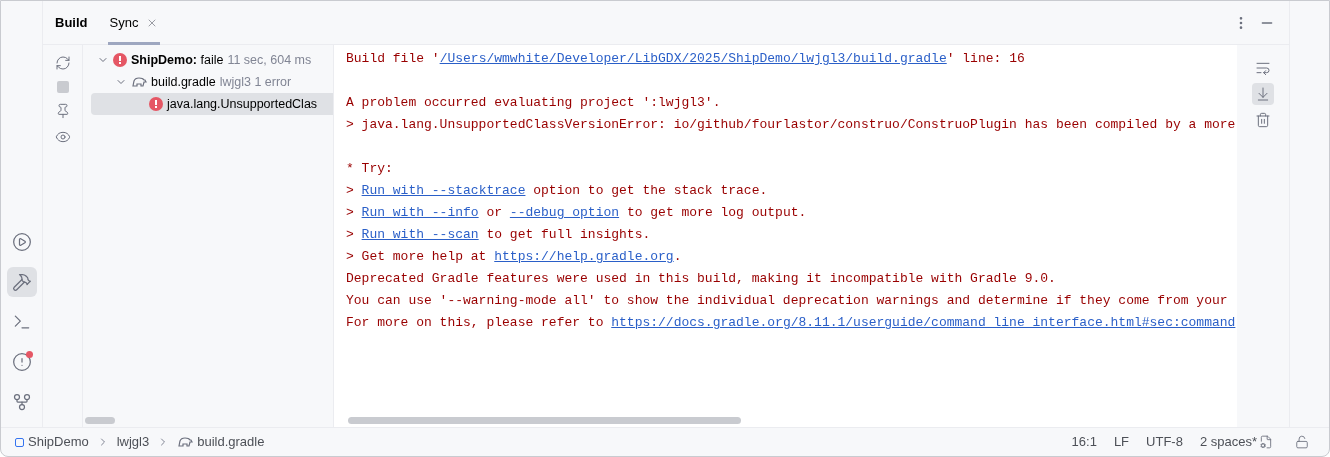 The height and width of the screenshot is (457, 1330). I want to click on console-text: A problem occurred evaluating project ':lwjgl3'., so click(533, 102).